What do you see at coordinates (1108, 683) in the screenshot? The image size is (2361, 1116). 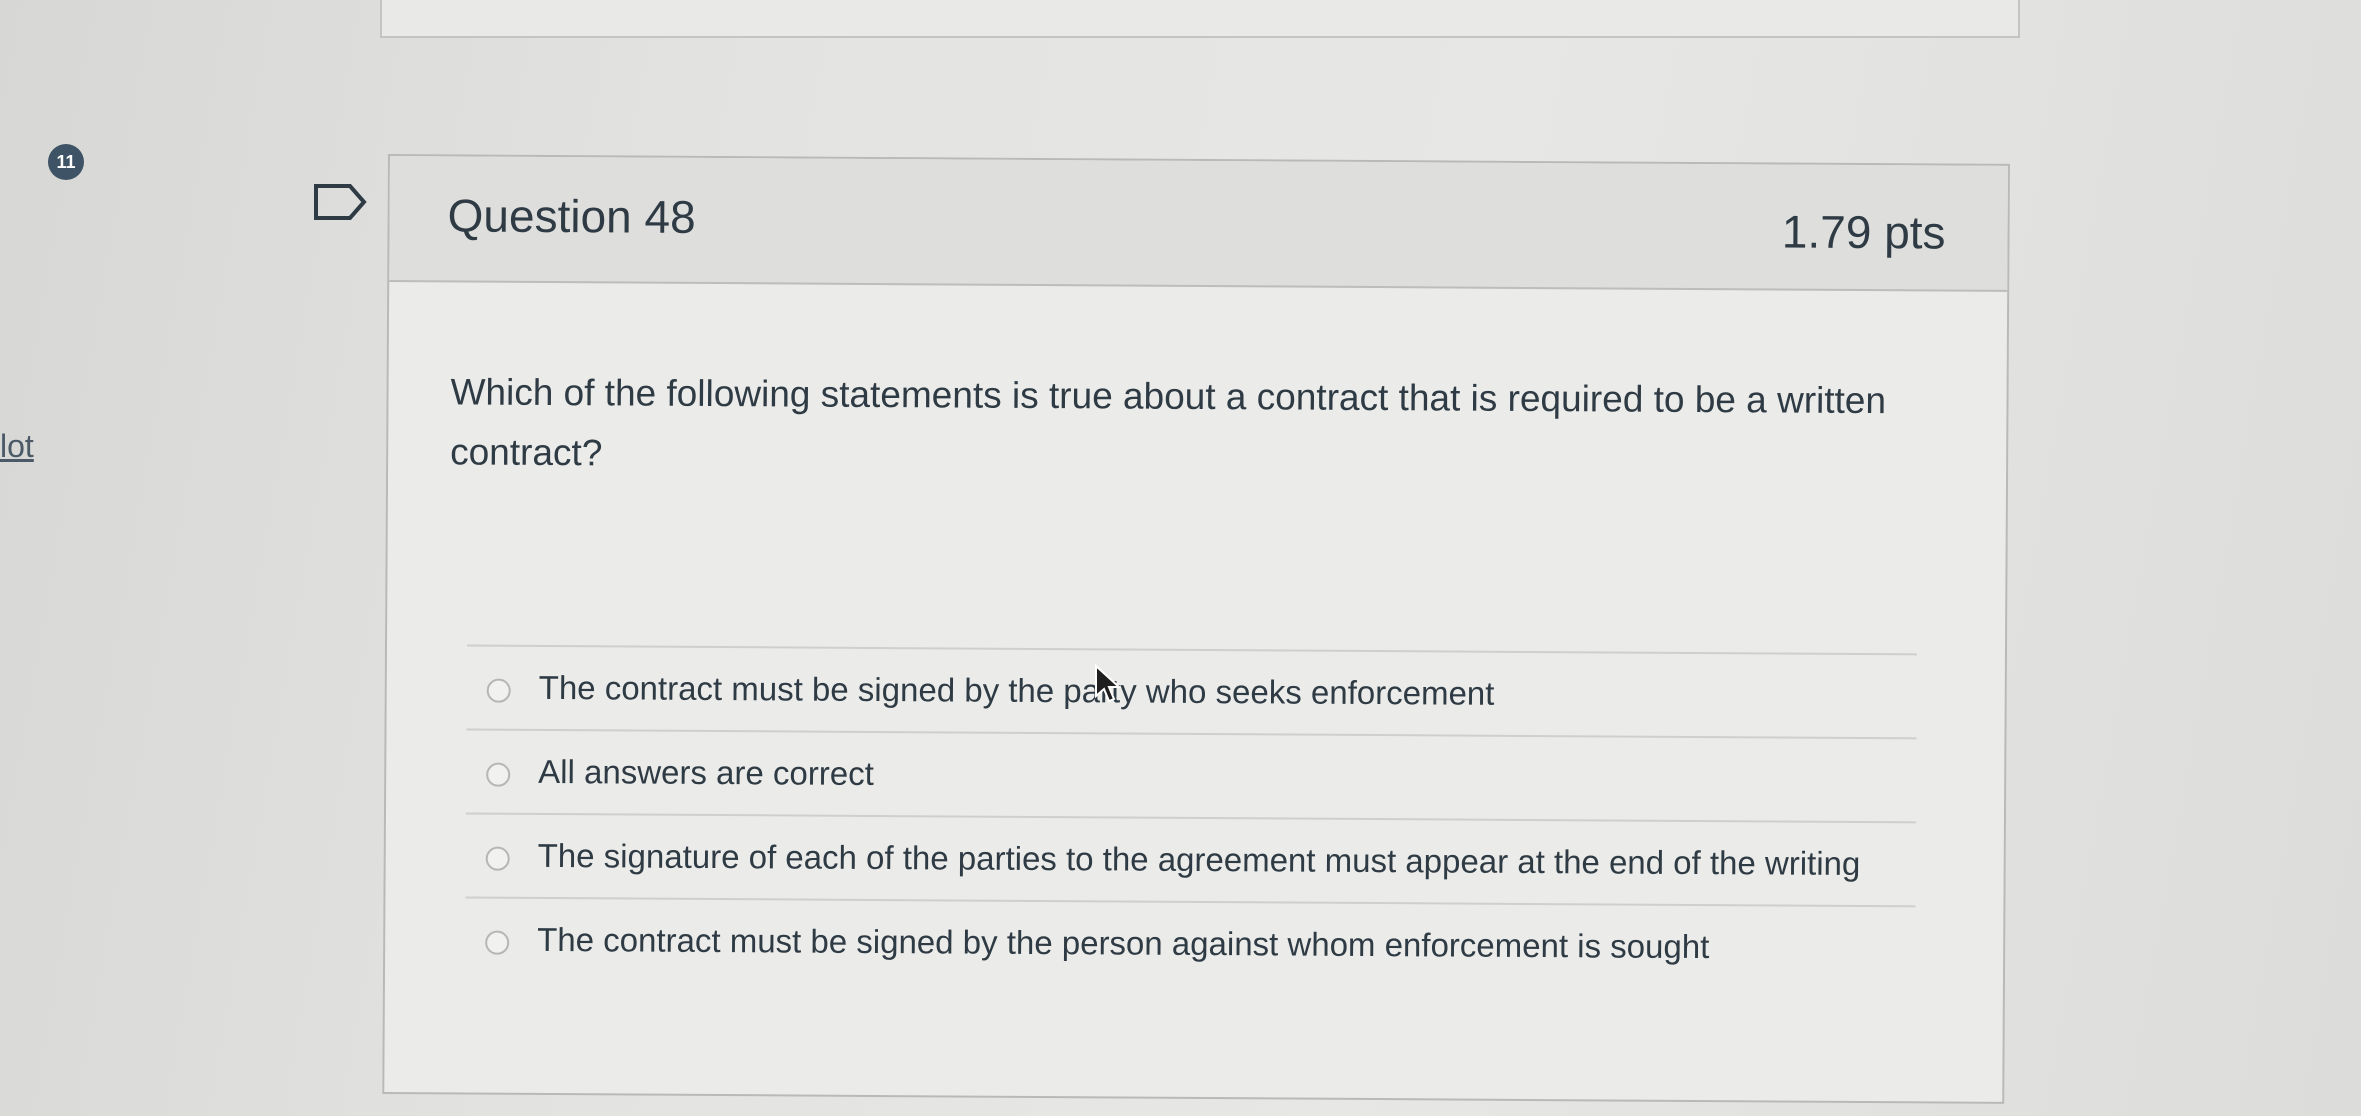 I see `mouse-pointer-icon` at bounding box center [1108, 683].